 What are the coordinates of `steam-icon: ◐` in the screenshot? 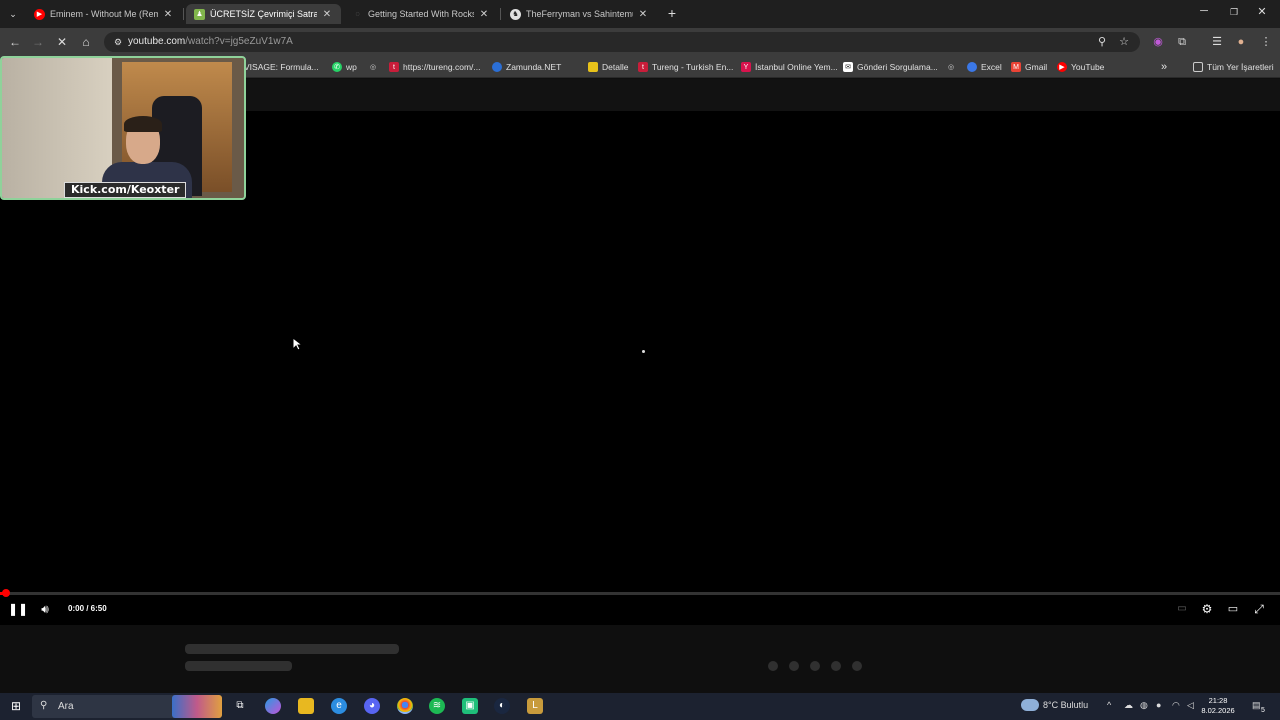 It's located at (502, 706).